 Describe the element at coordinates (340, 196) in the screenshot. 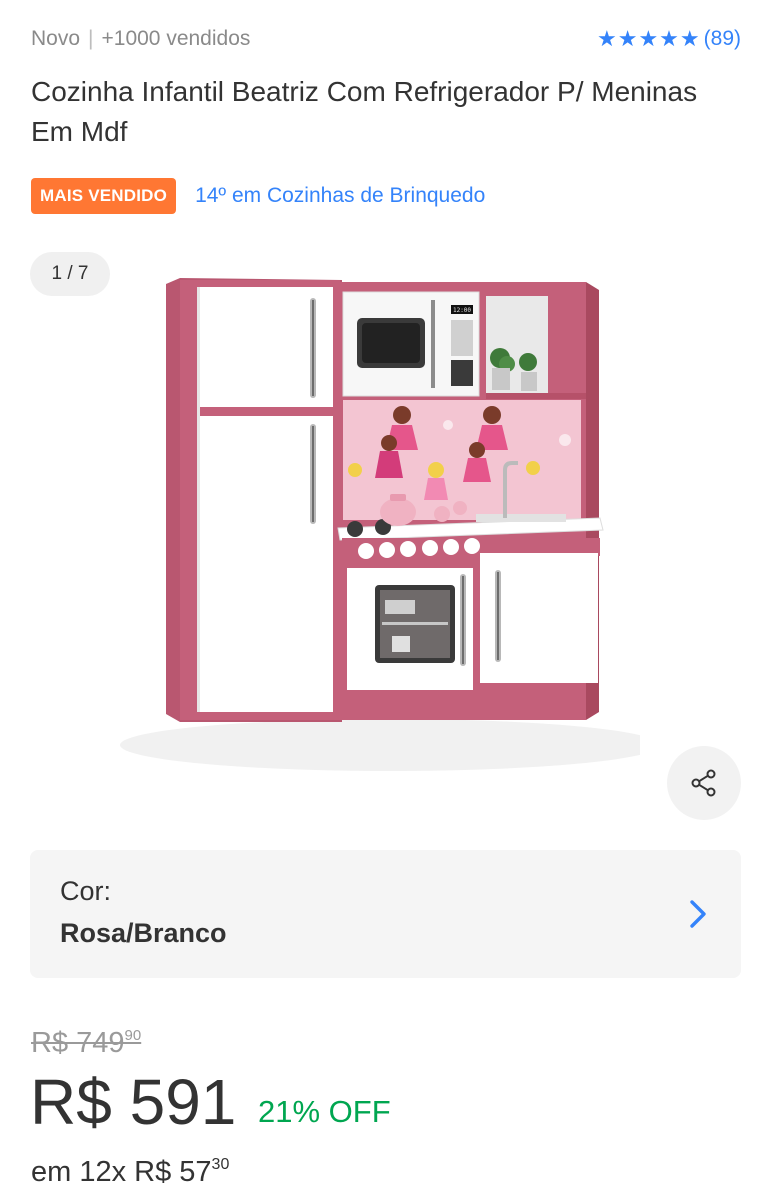

I see `category-rank-link: 14º em Cozinhas de Brinquedo` at that location.